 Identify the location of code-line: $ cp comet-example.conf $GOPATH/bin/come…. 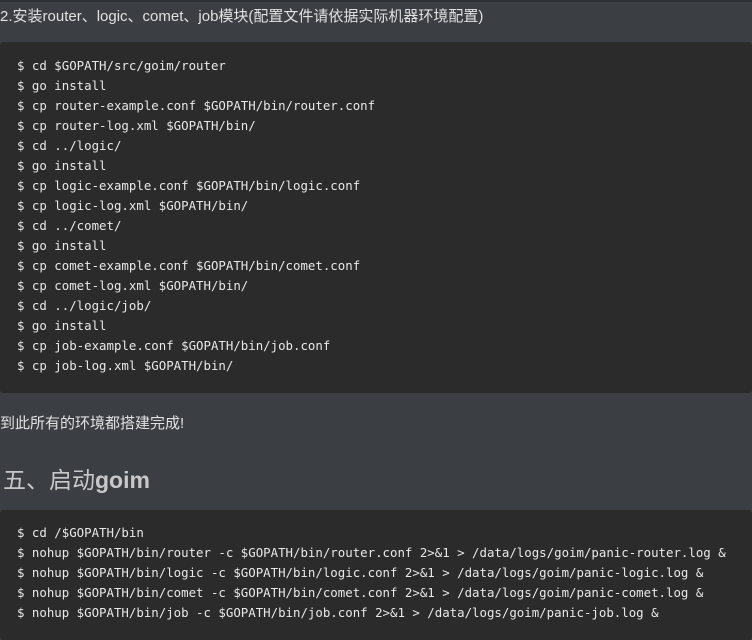
(189, 265).